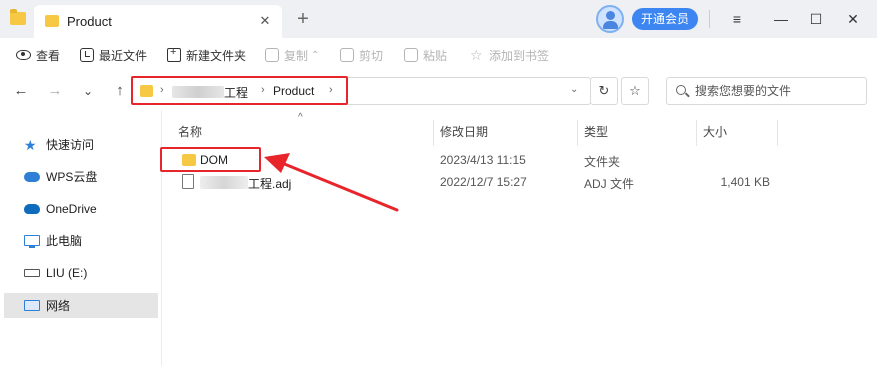 The width and height of the screenshot is (877, 366). What do you see at coordinates (210, 159) in the screenshot?
I see `annotation-box-dom` at bounding box center [210, 159].